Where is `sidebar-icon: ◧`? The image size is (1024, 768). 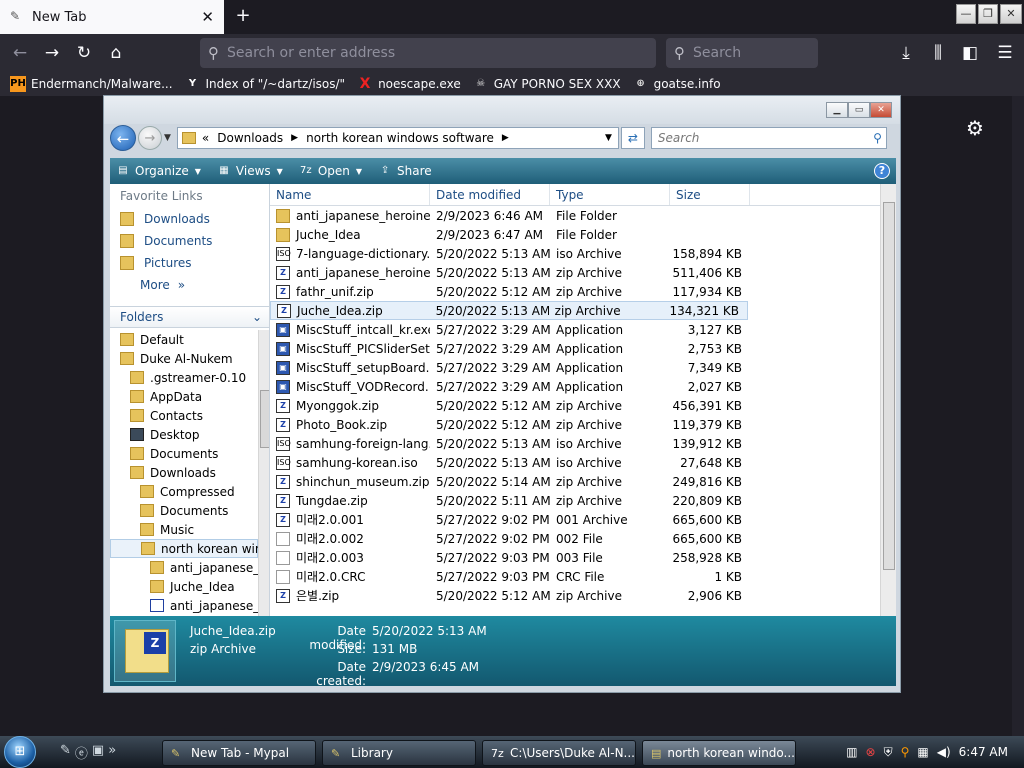
sidebar-icon: ◧ is located at coordinates (970, 53).